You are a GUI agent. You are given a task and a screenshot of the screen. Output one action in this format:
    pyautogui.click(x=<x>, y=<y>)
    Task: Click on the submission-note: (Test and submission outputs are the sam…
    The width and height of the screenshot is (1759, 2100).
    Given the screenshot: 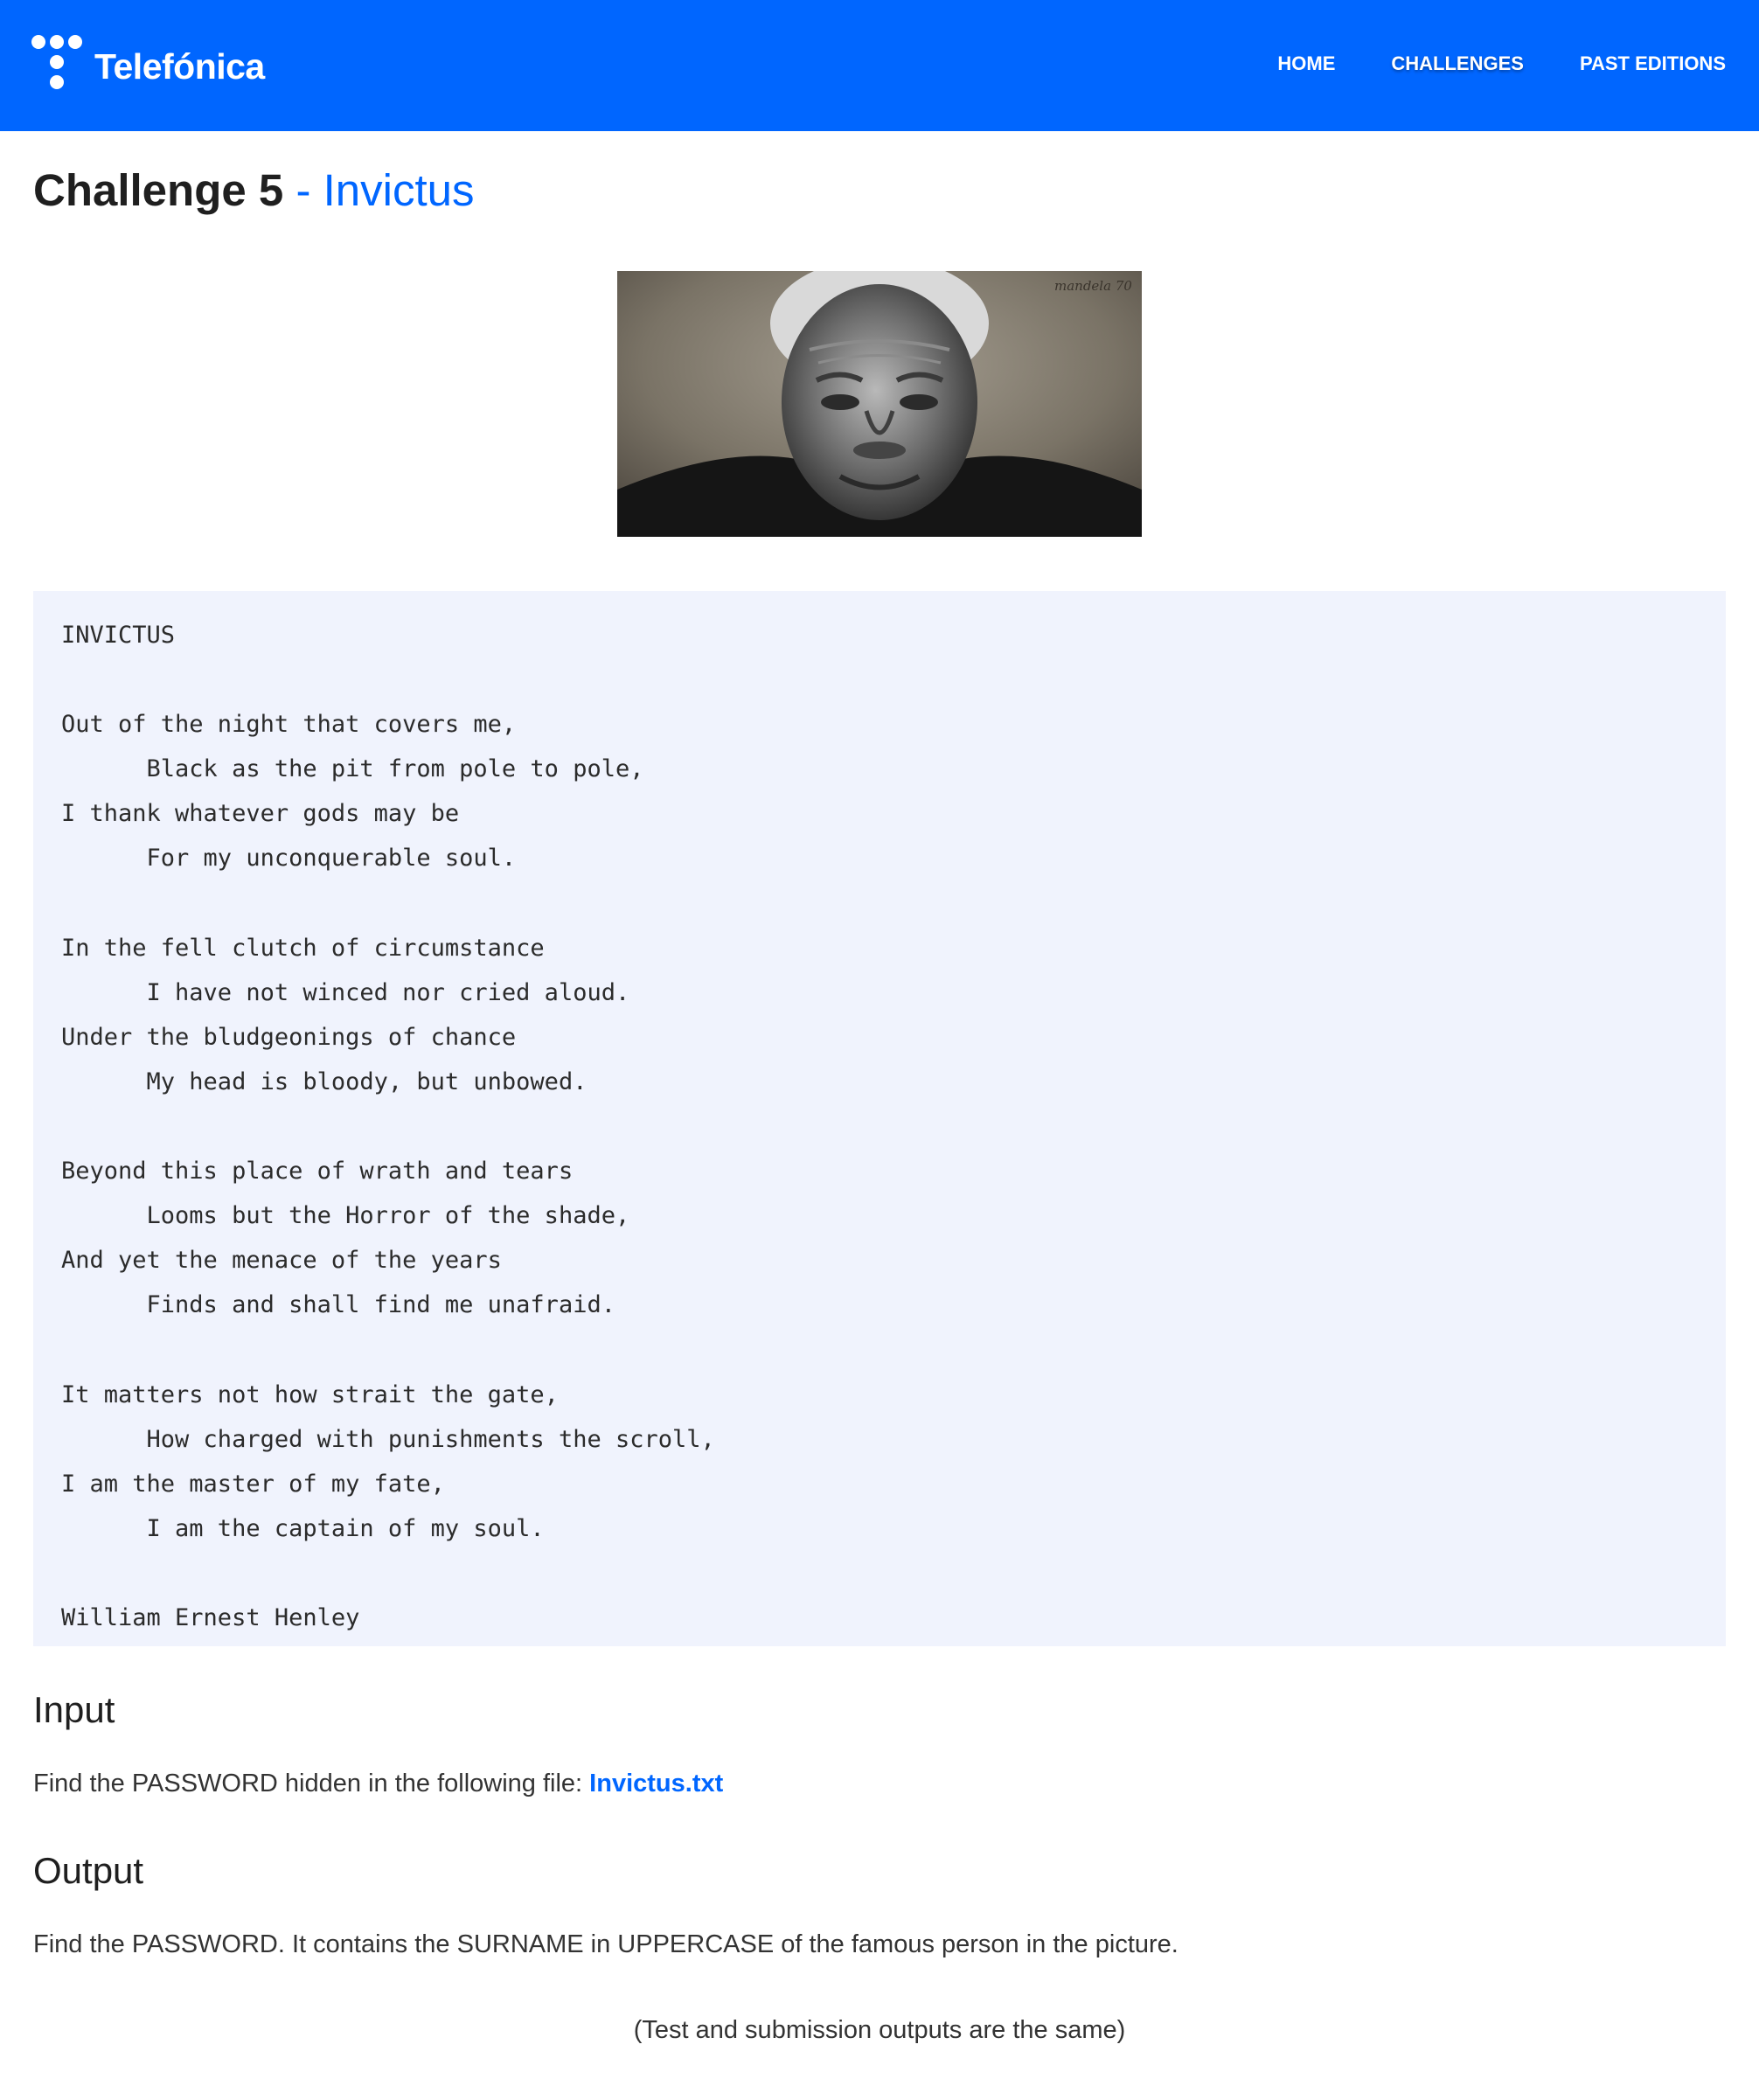 What is the action you would take?
    pyautogui.click(x=880, y=2030)
    